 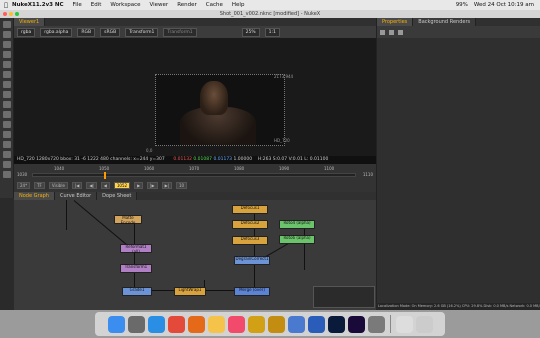 I want to click on fps-field: 24*, so click(x=24, y=185).